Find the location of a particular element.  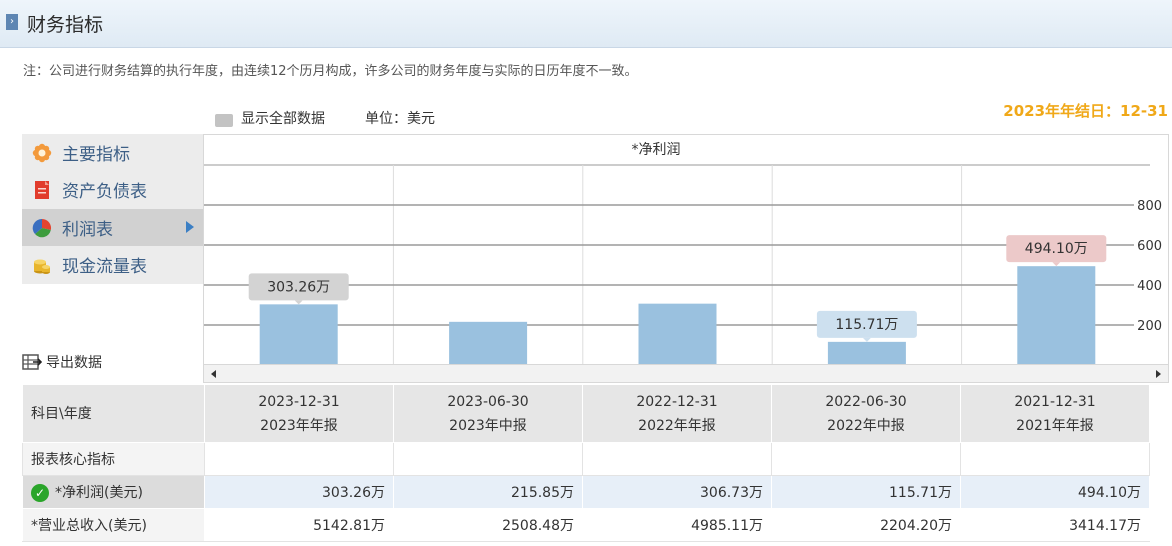

period-date: 2021-12-31 is located at coordinates (1055, 401).